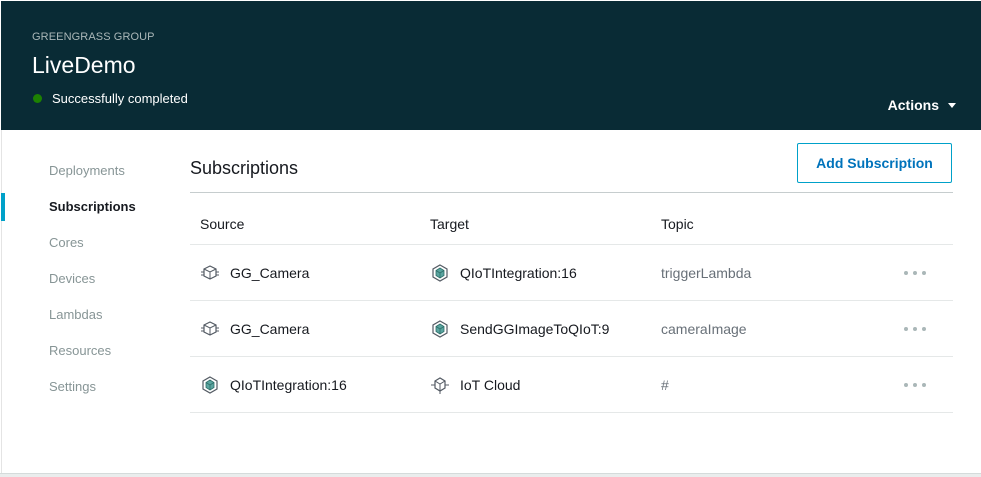 The image size is (981, 477). What do you see at coordinates (952, 105) in the screenshot?
I see `caret-down-icon` at bounding box center [952, 105].